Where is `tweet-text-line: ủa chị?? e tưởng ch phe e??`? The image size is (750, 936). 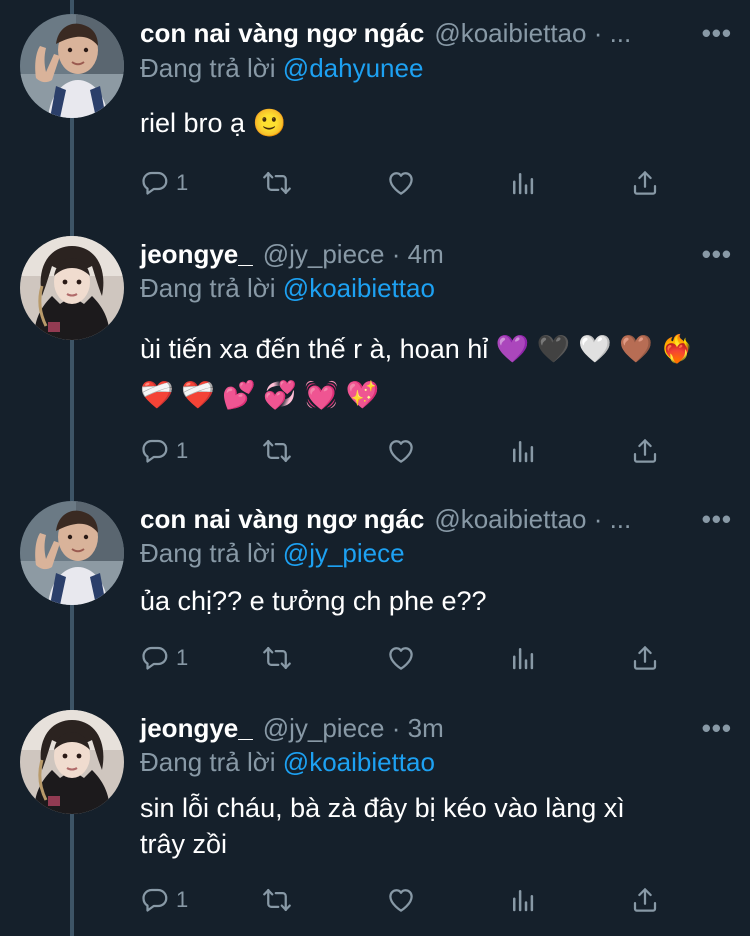
tweet-text-line: ủa chị?? e tưởng ch phe e?? is located at coordinates (313, 601).